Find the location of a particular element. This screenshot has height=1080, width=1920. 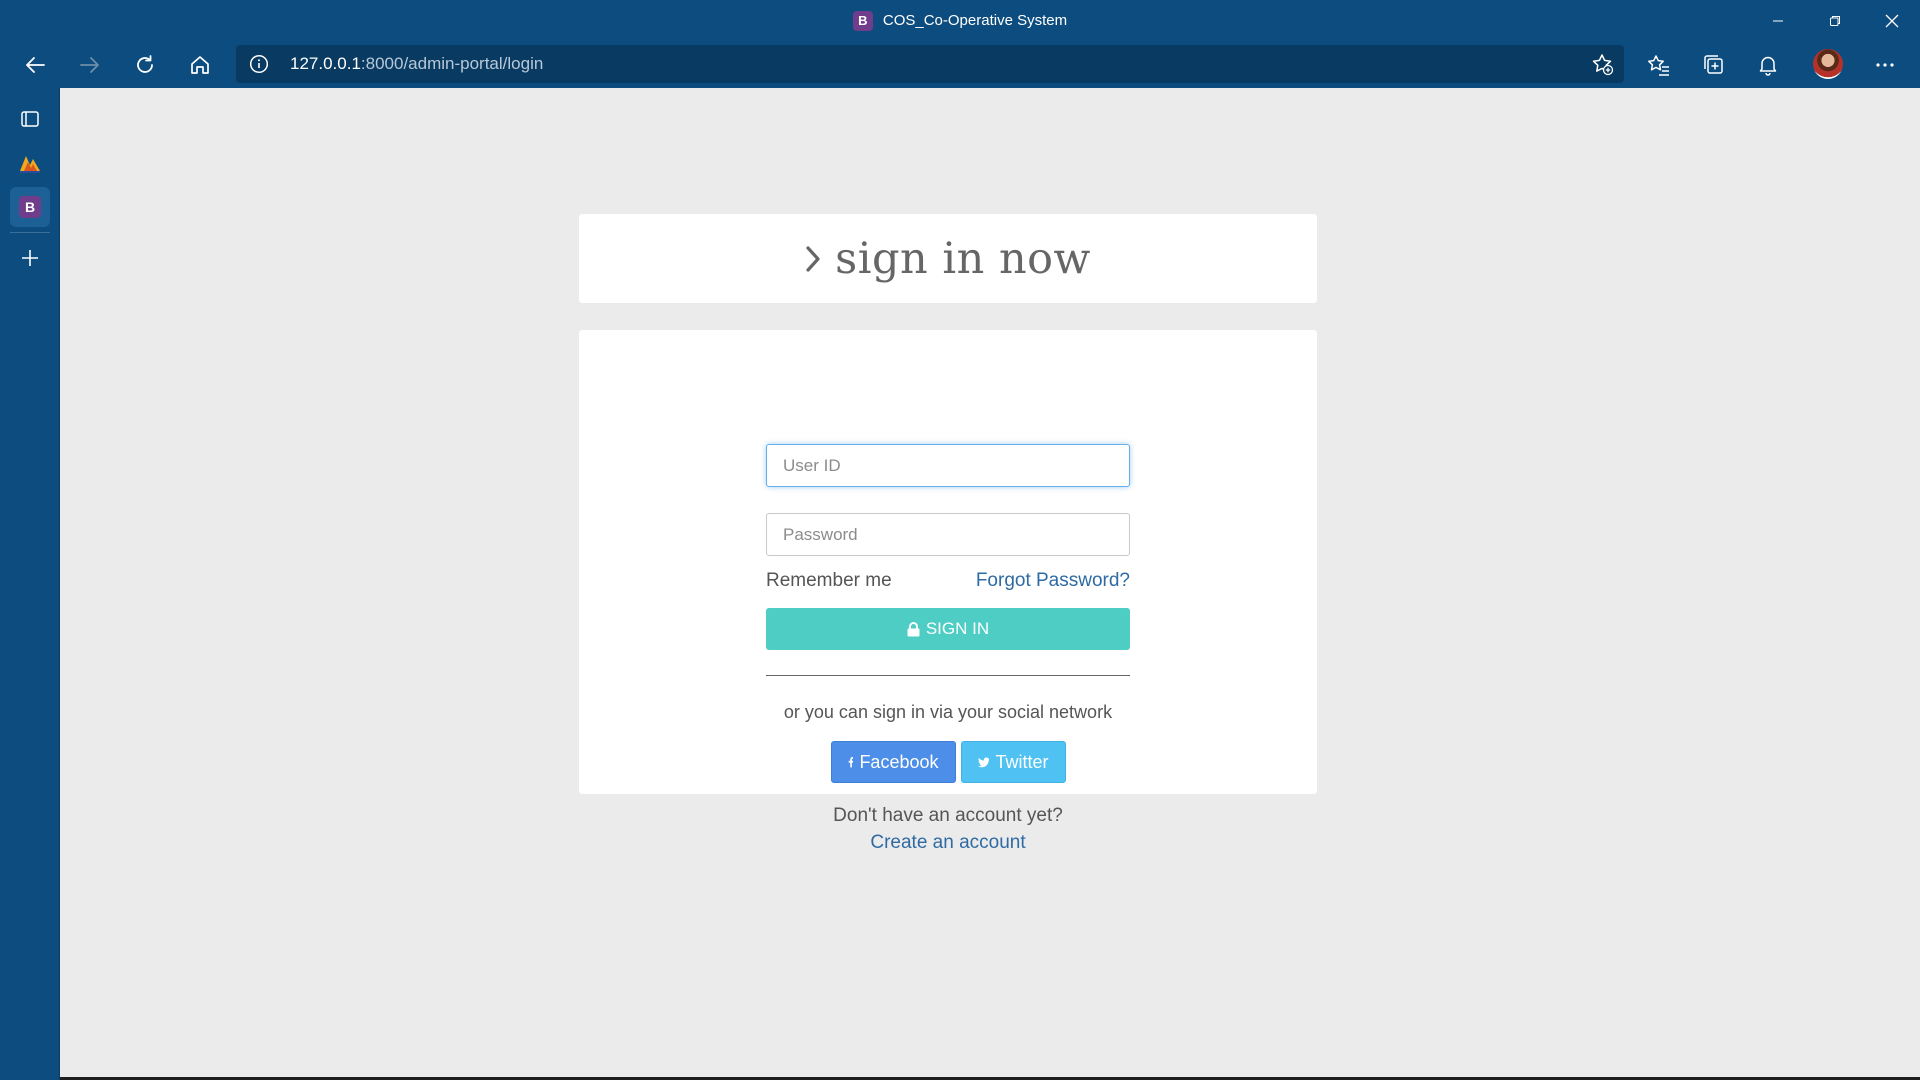

login-title-card: sign in now is located at coordinates (948, 258).